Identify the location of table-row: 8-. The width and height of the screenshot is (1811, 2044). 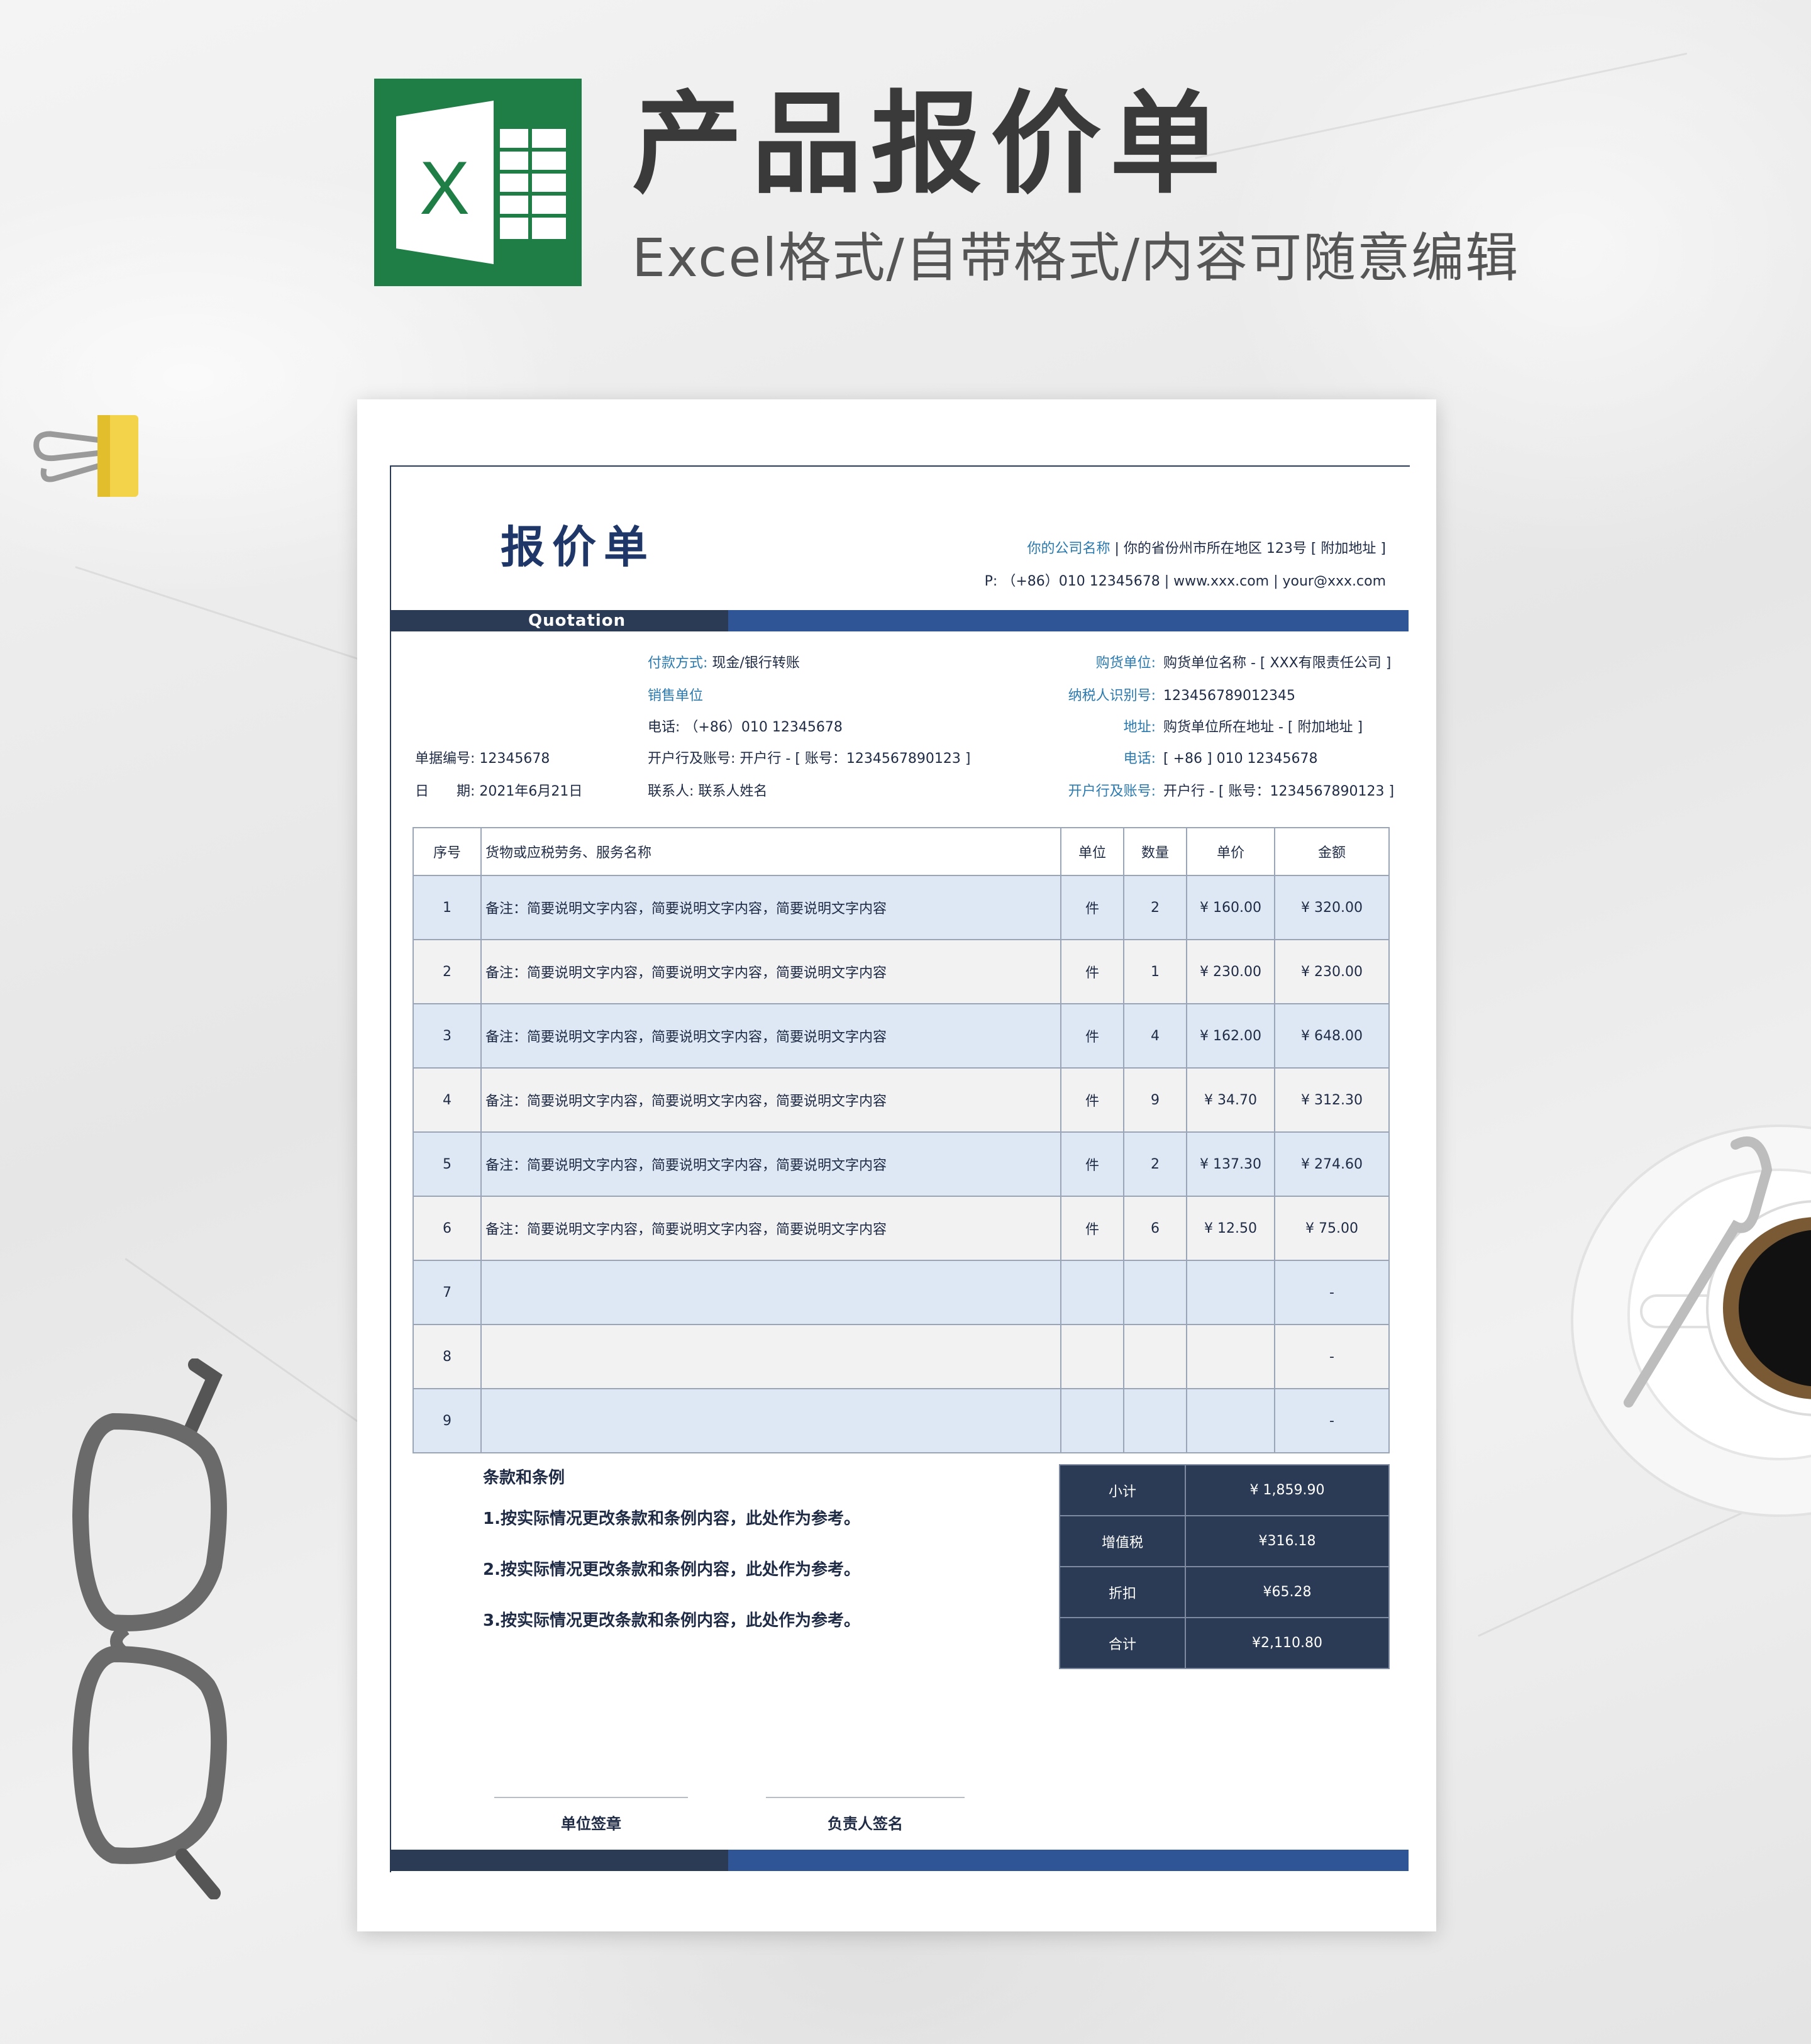
(901, 1356).